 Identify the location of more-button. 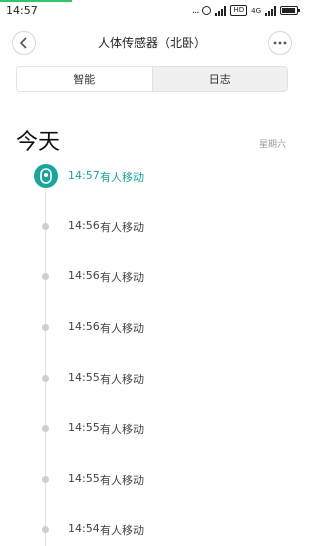
(280, 43).